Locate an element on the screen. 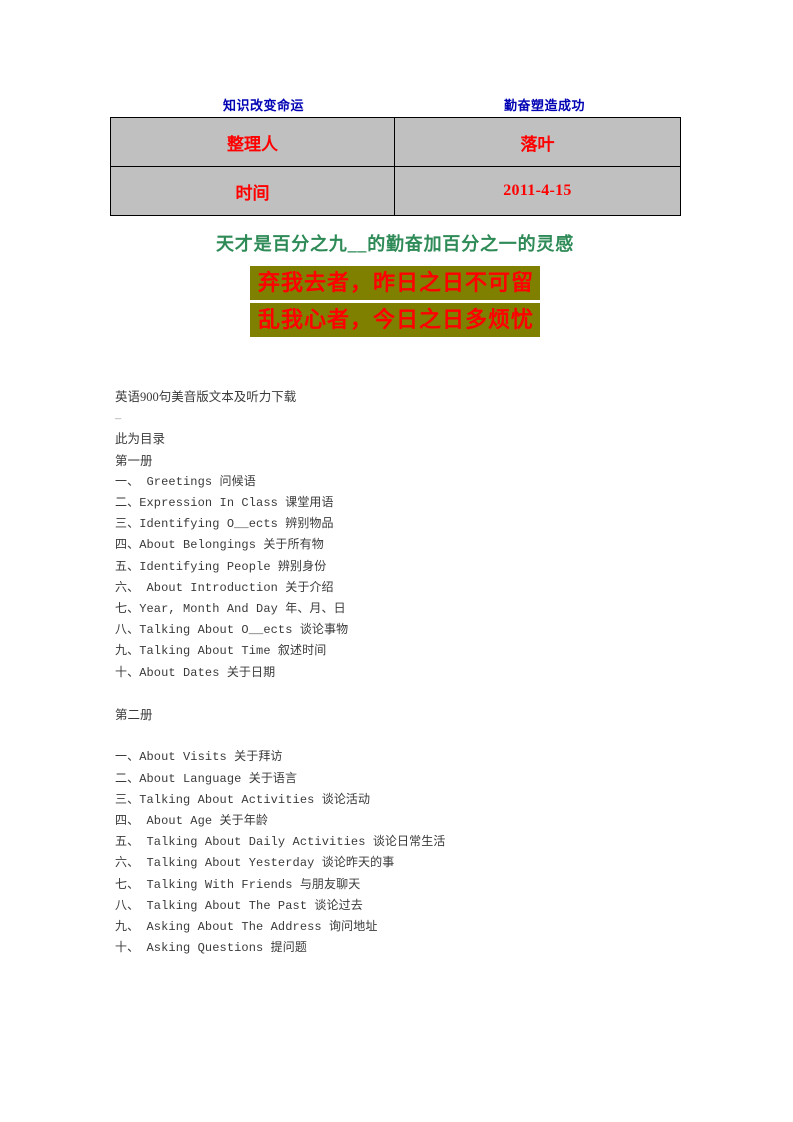 This screenshot has width=793, height=1122. list-item: 四、 About Age 关于年龄 is located at coordinates (191, 821).